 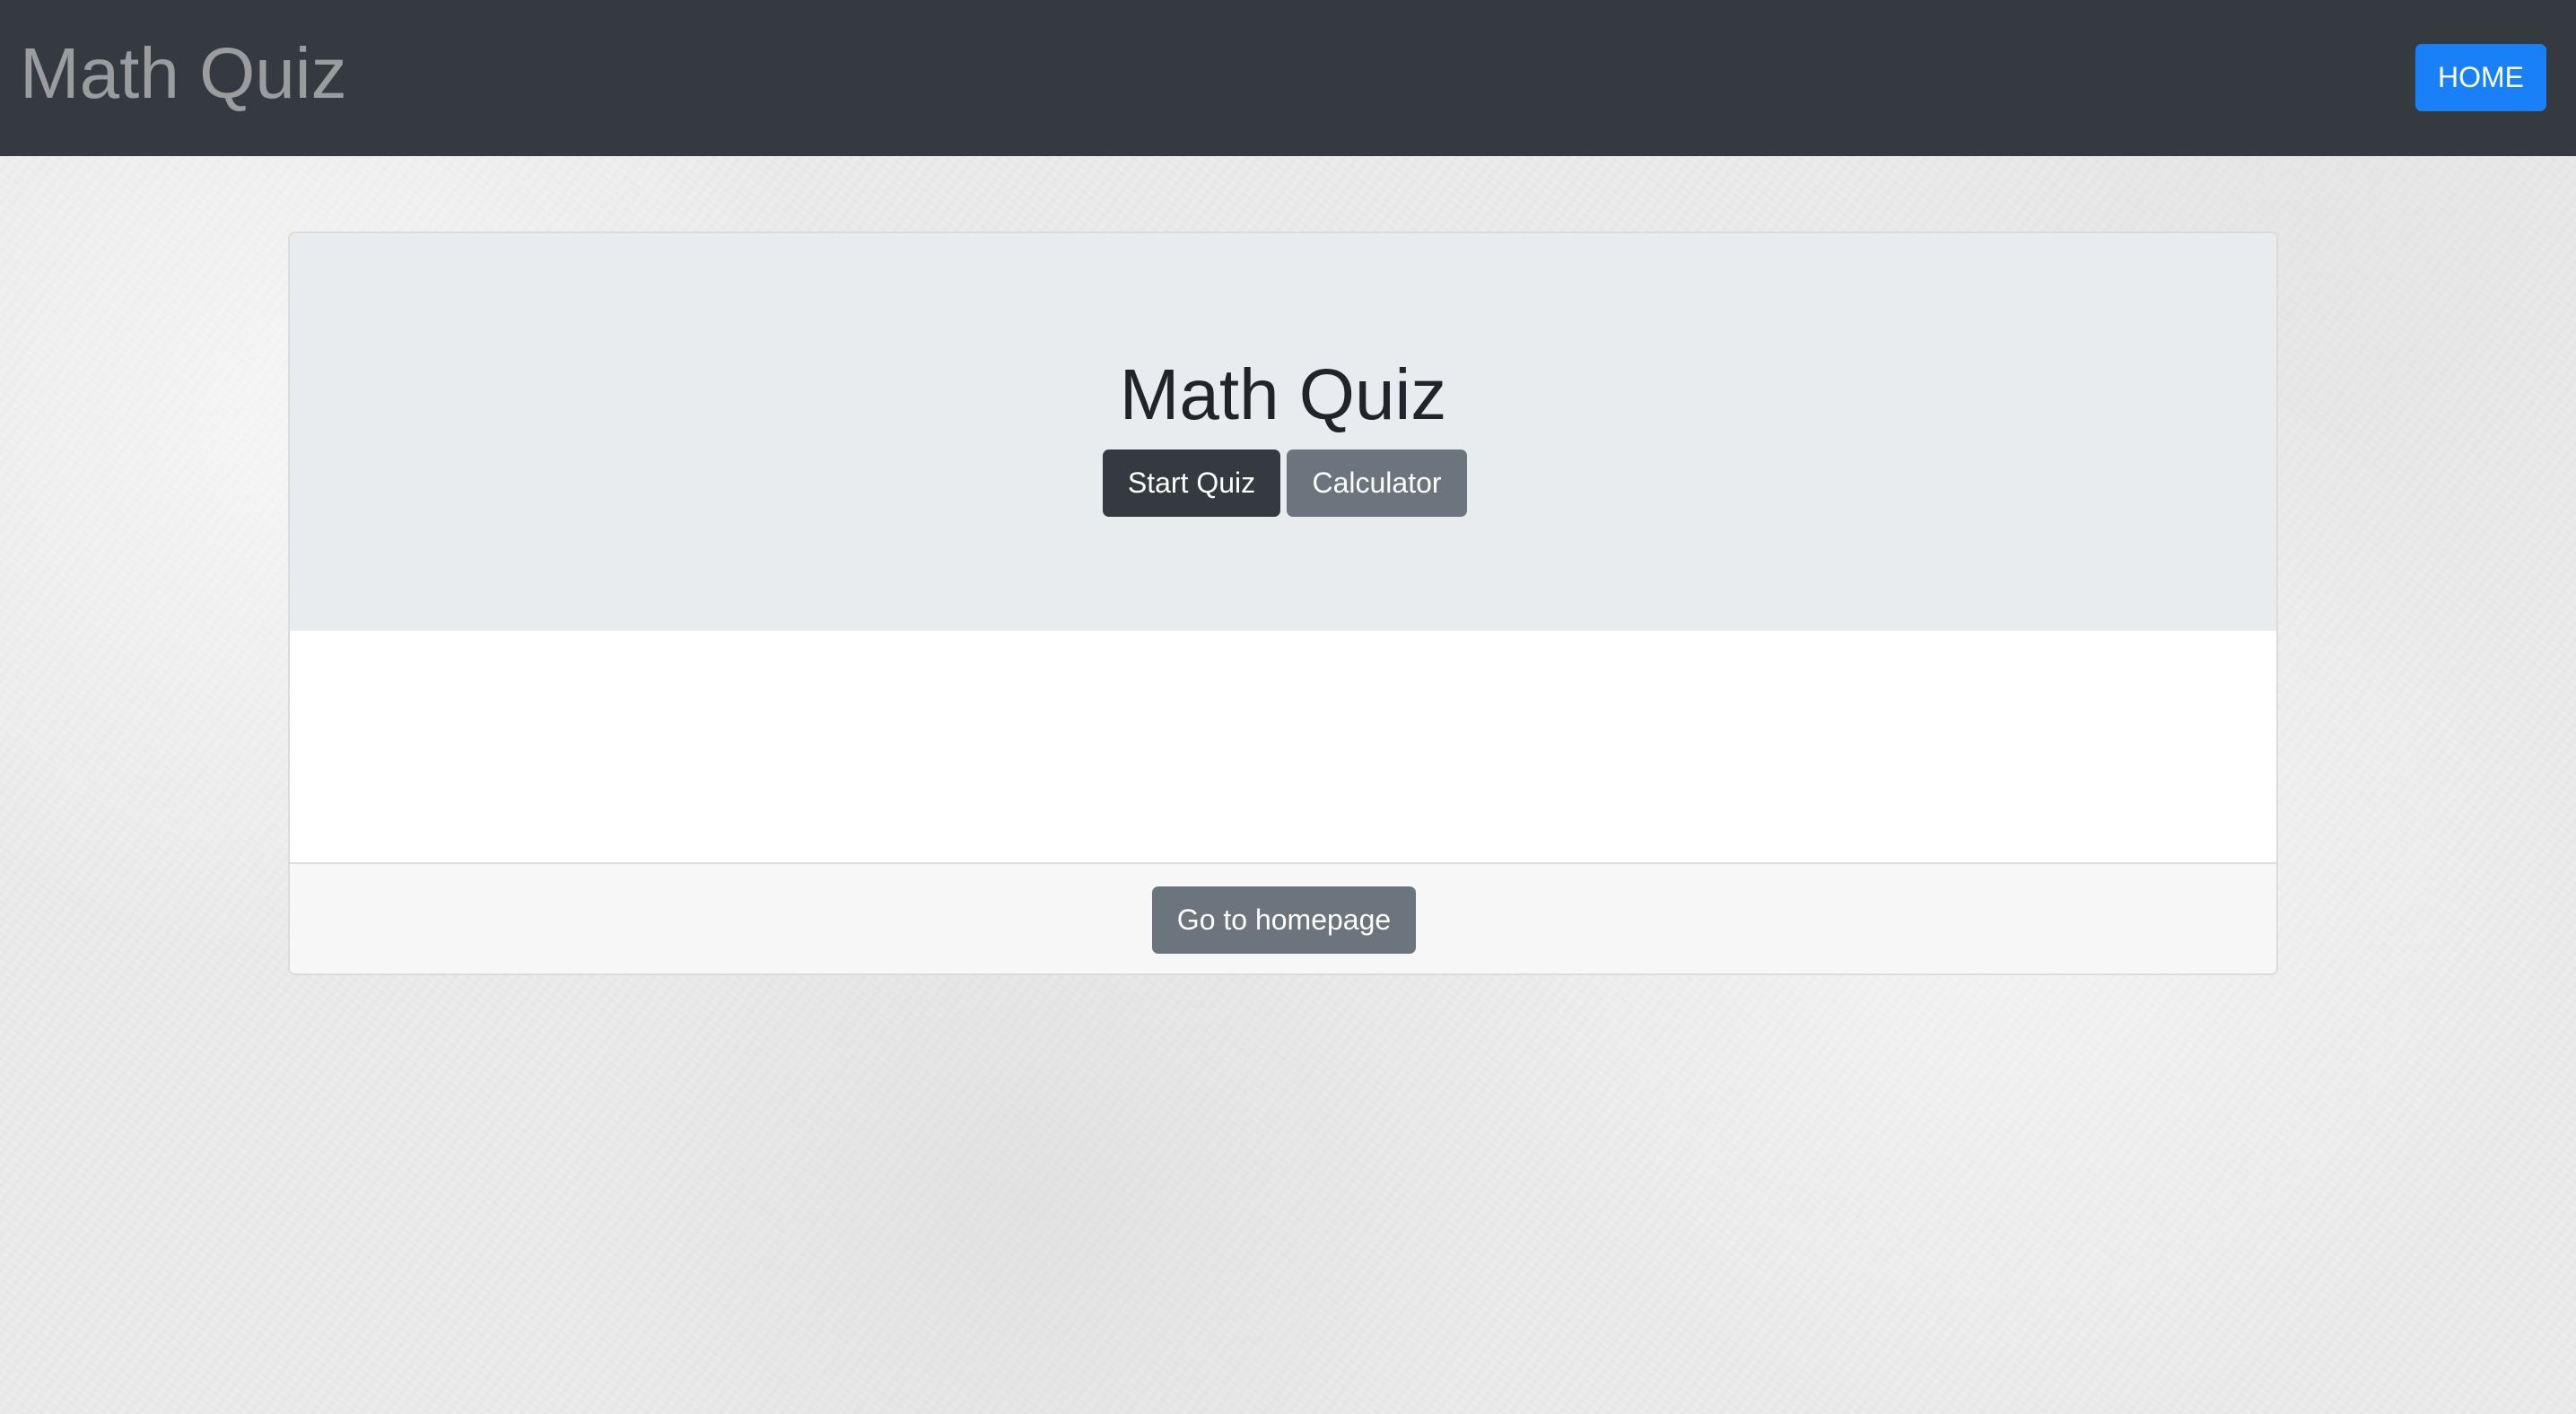 I want to click on home-button: HOME, so click(x=2481, y=77).